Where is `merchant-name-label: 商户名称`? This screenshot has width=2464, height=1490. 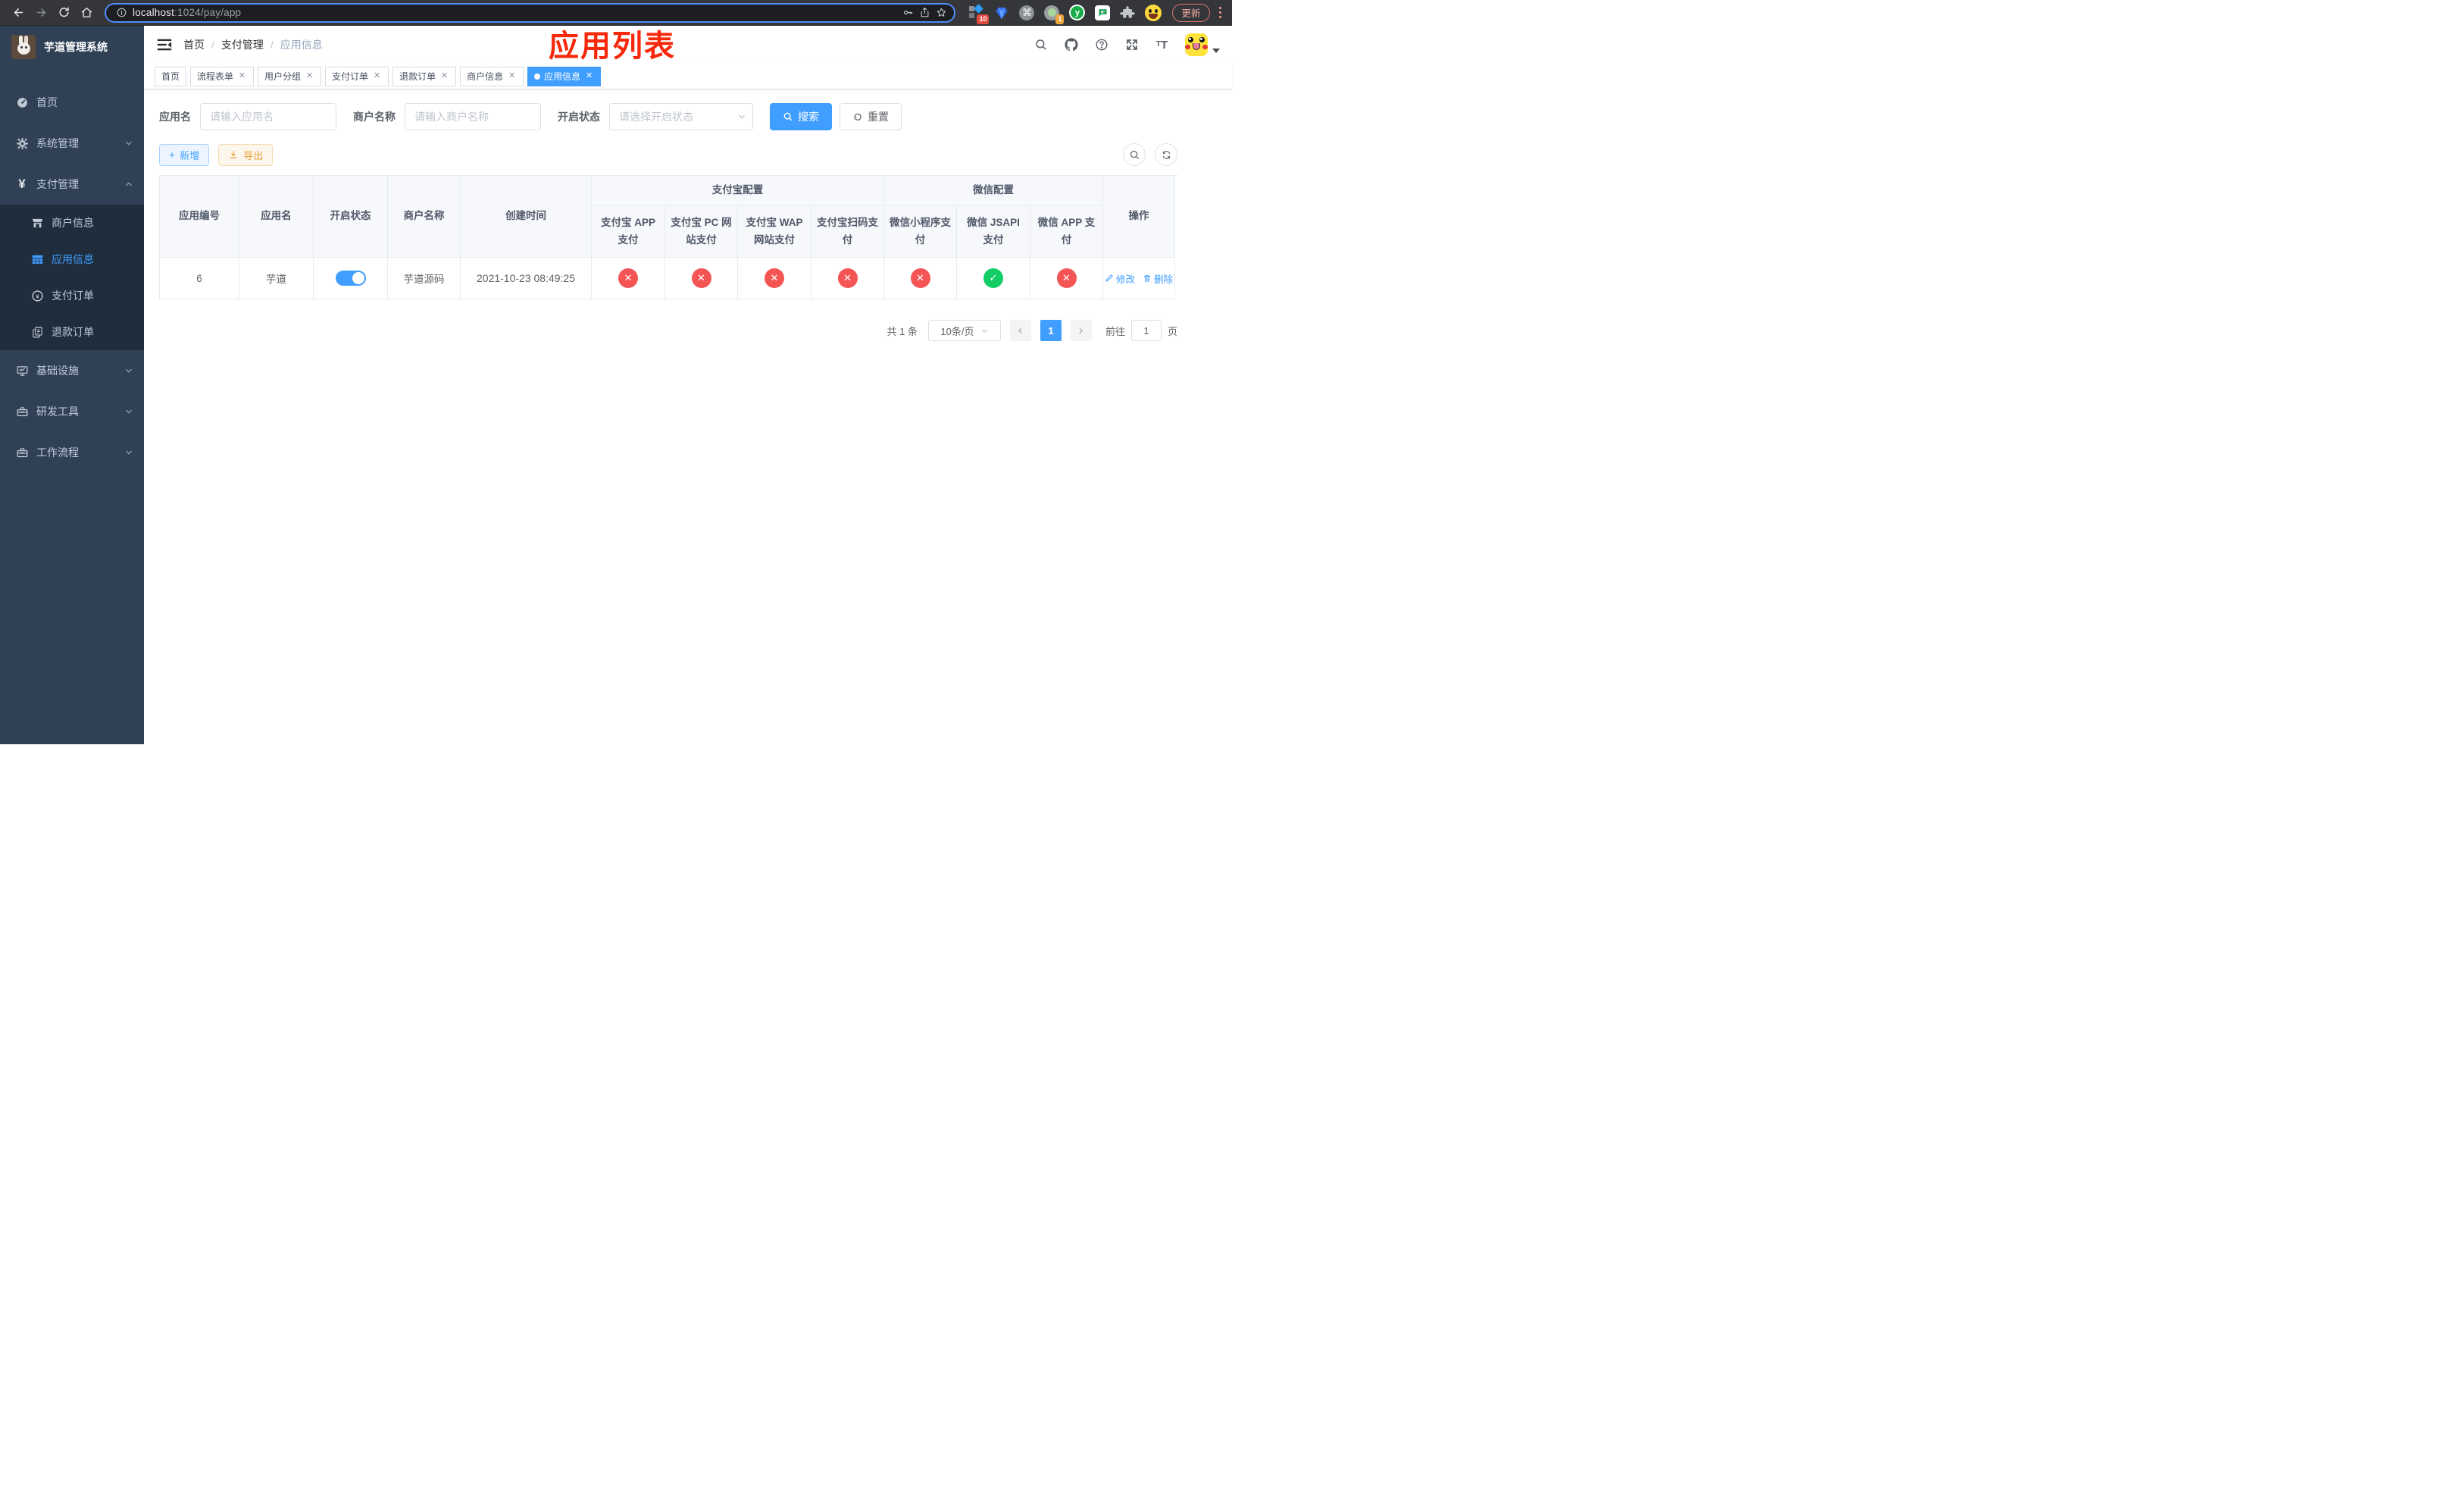
merchant-name-label: 商户名称 is located at coordinates (374, 117).